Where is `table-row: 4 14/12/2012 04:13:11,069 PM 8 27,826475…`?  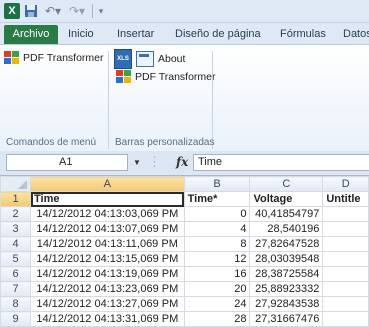 table-row: 4 14/12/2012 04:13:11,069 PM 8 27,826475… is located at coordinates (184, 244).